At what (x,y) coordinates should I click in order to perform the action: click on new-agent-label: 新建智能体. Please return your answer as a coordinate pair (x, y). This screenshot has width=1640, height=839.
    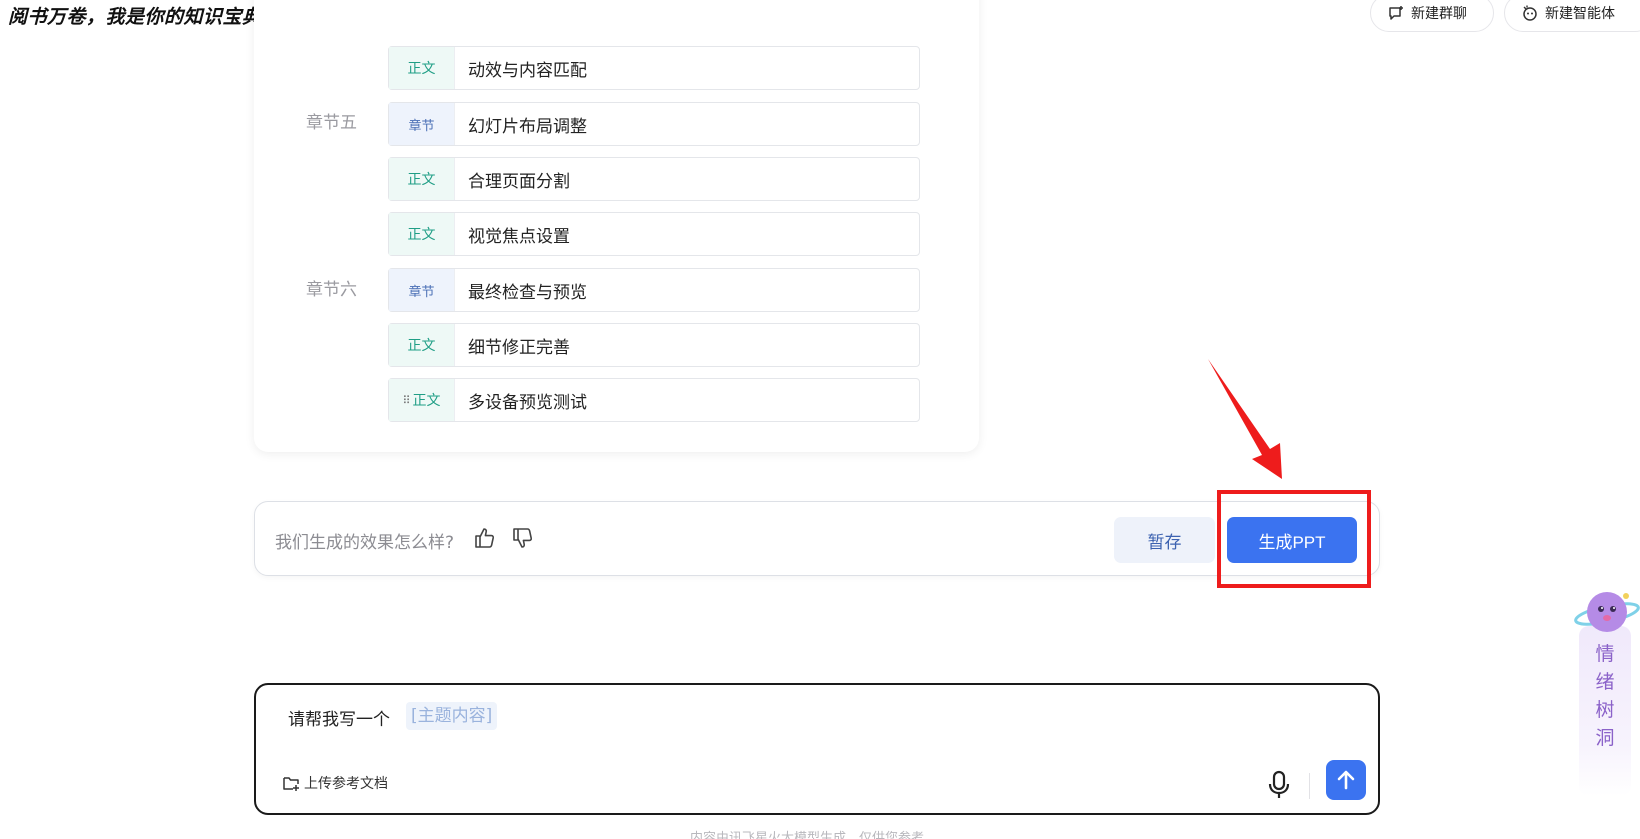
    Looking at the image, I should click on (1580, 14).